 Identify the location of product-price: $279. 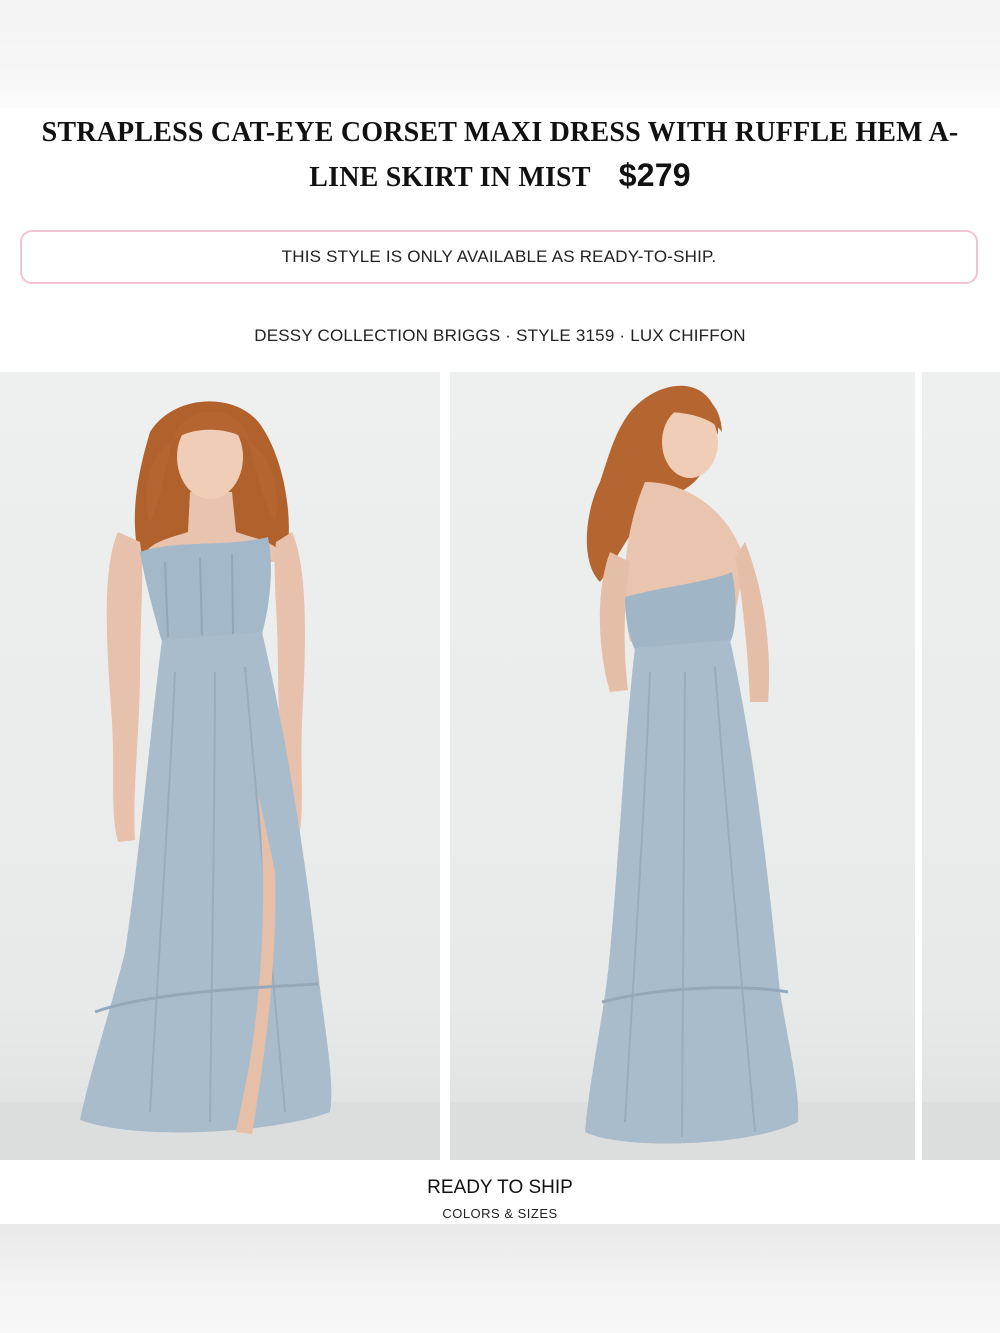
(654, 175).